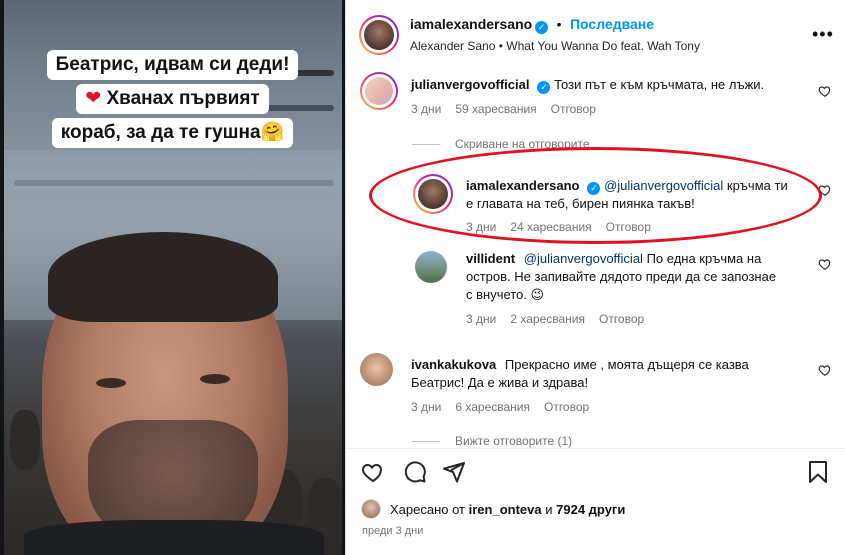  What do you see at coordinates (481, 319) in the screenshot?
I see `reply-age: 3 дни` at bounding box center [481, 319].